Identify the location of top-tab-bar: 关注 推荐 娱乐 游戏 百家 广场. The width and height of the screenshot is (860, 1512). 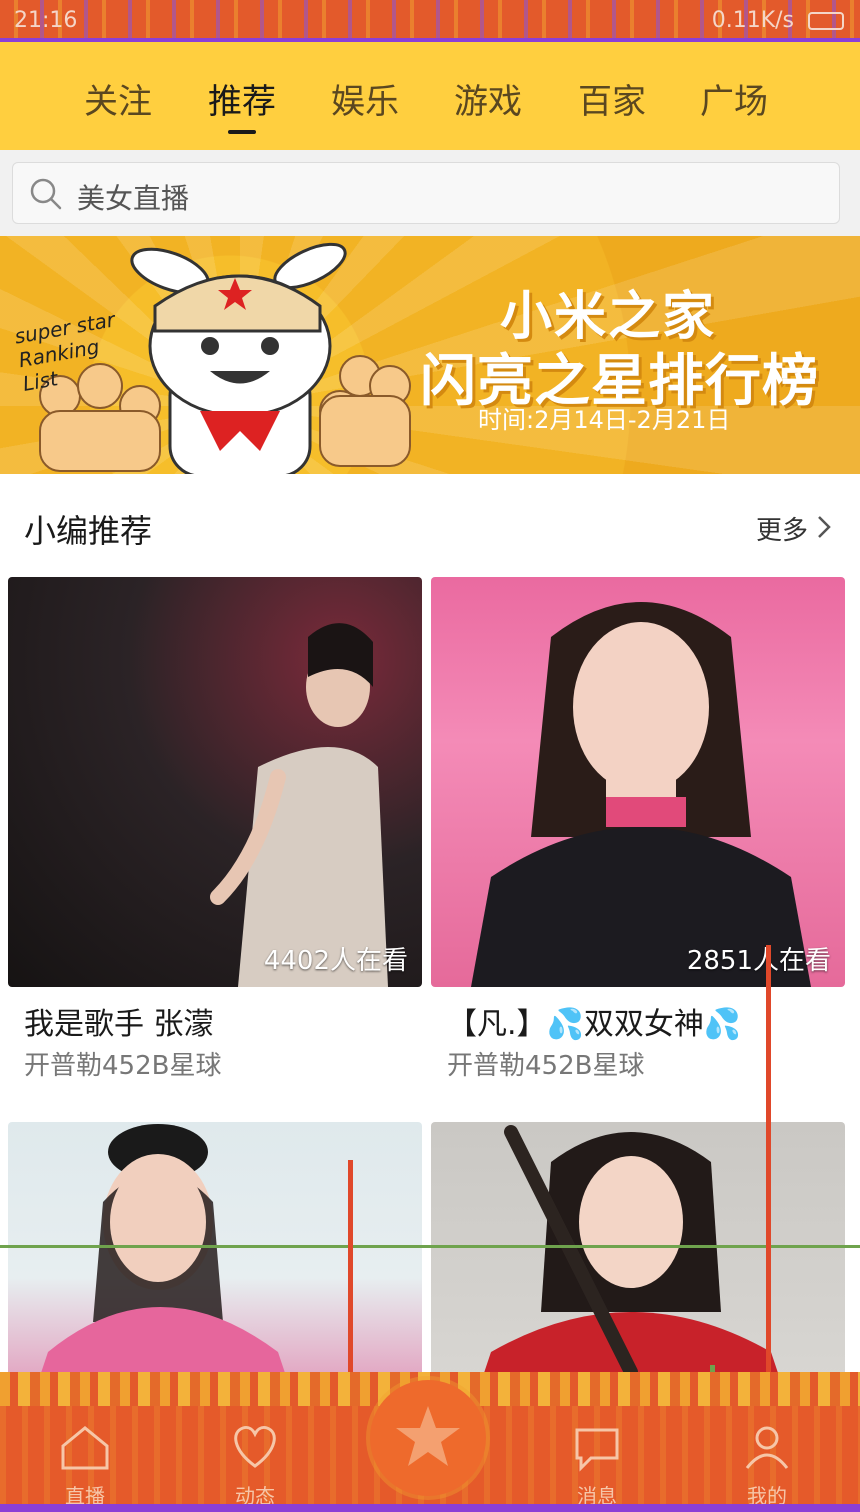
(430, 96).